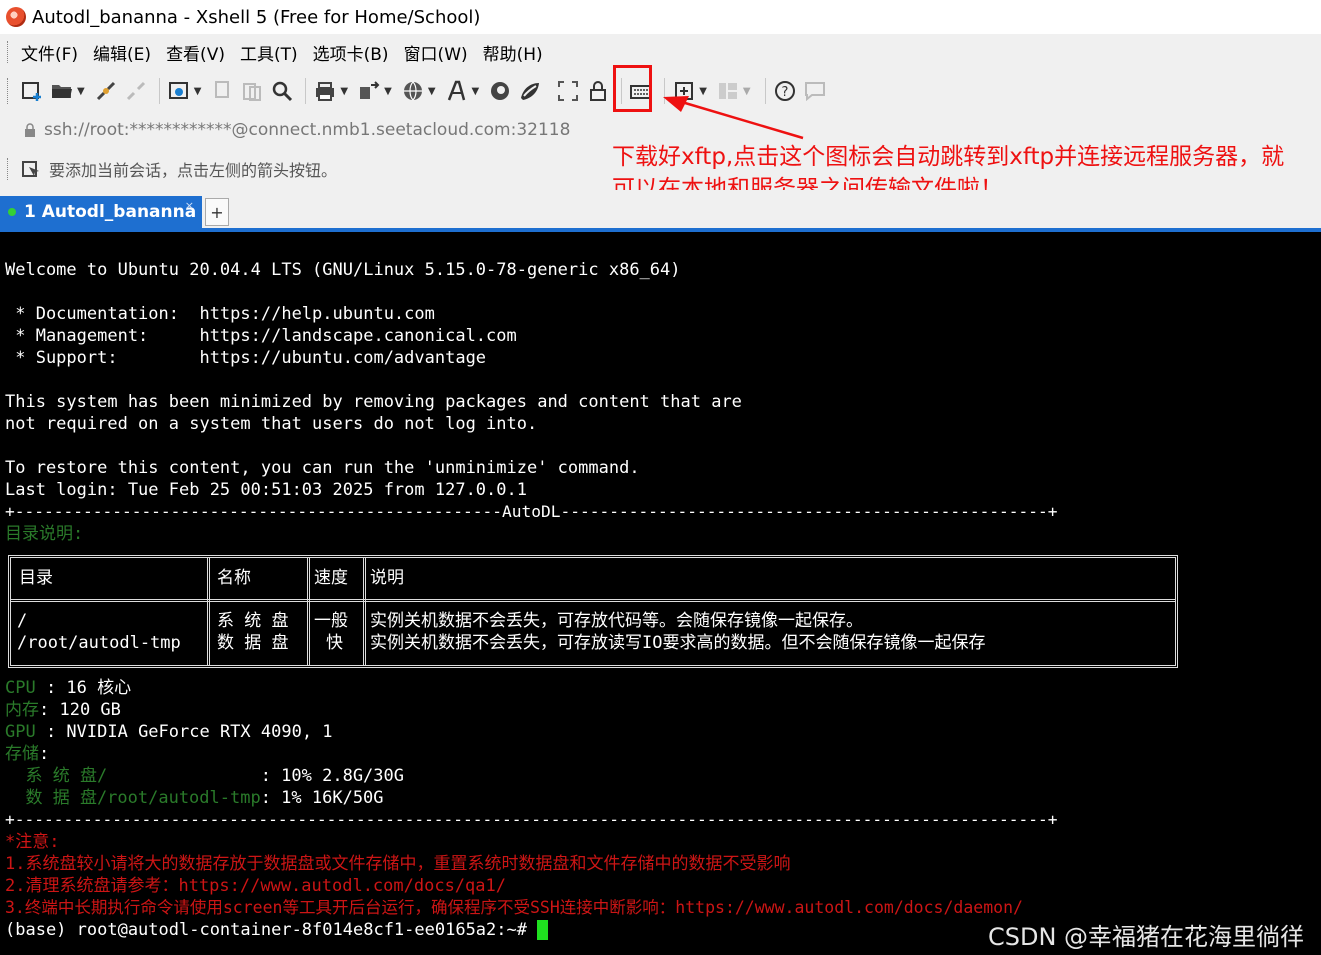  Describe the element at coordinates (457, 91) in the screenshot. I see `font-icon` at that location.